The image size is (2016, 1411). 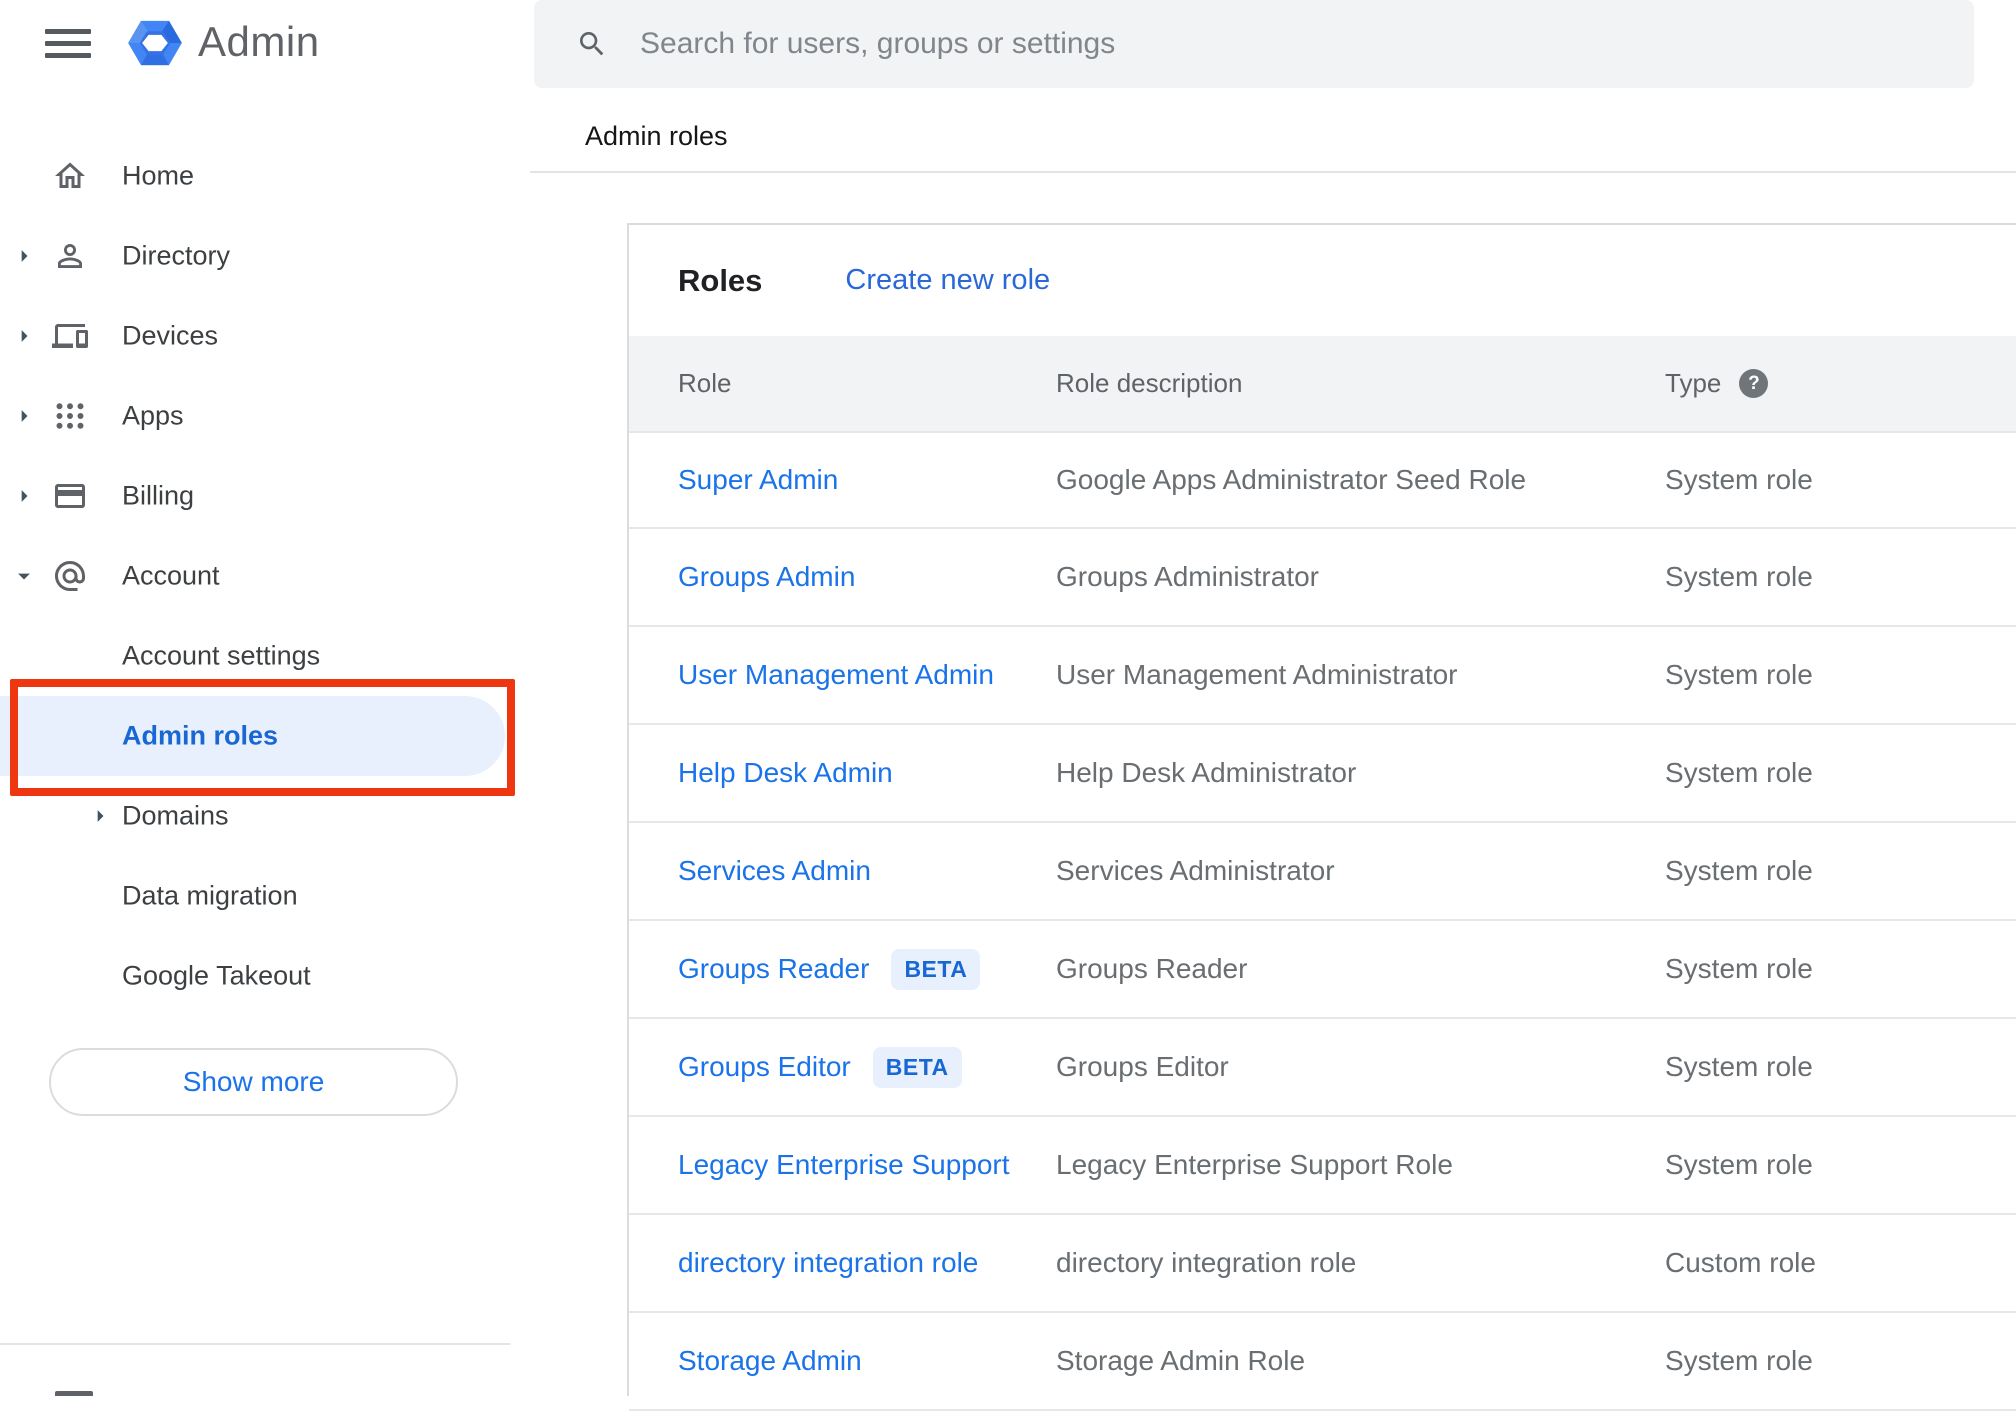 I want to click on sidebar-item-label: Account settings, so click(x=221, y=655).